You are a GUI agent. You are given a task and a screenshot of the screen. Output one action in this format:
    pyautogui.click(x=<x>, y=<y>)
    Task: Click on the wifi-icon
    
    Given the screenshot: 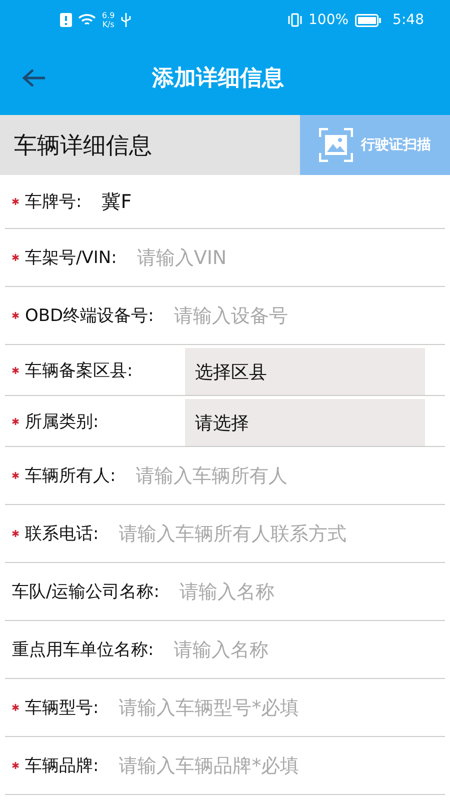 What is the action you would take?
    pyautogui.click(x=87, y=20)
    